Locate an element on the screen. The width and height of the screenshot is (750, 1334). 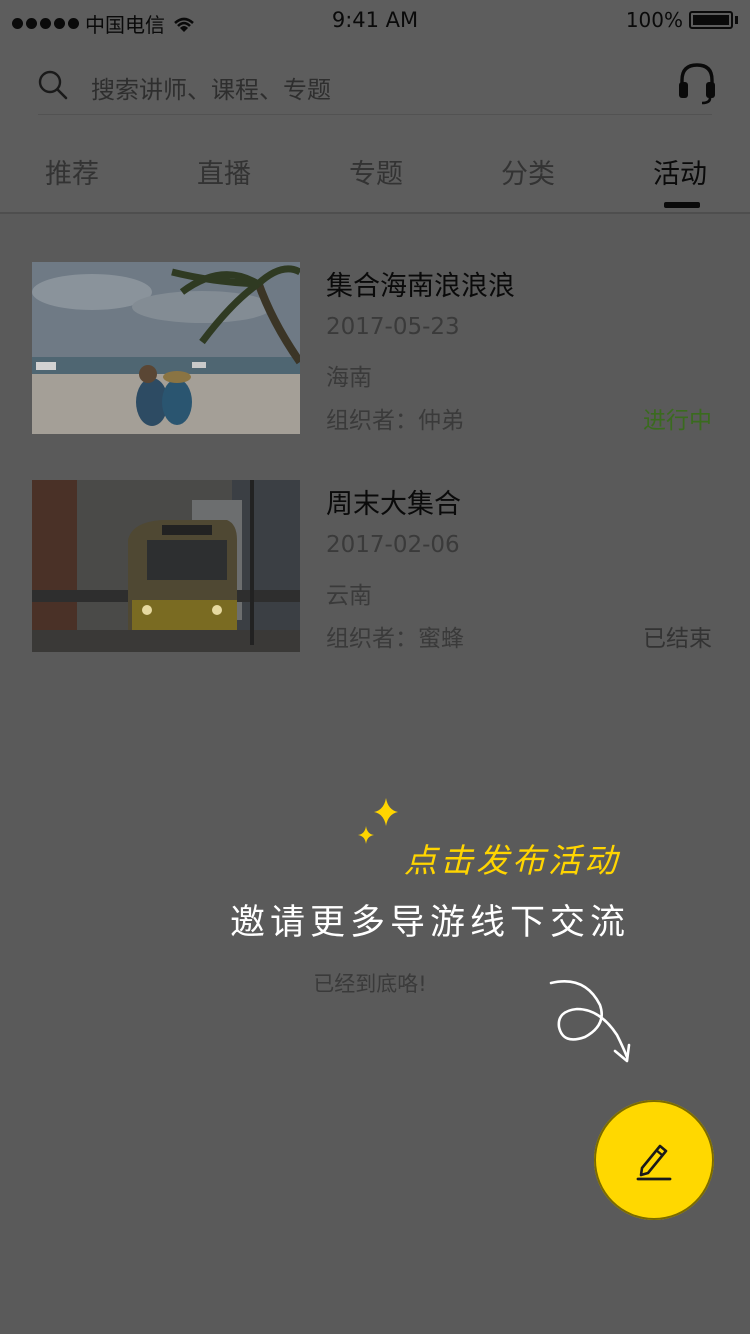
battery-icon is located at coordinates (711, 20).